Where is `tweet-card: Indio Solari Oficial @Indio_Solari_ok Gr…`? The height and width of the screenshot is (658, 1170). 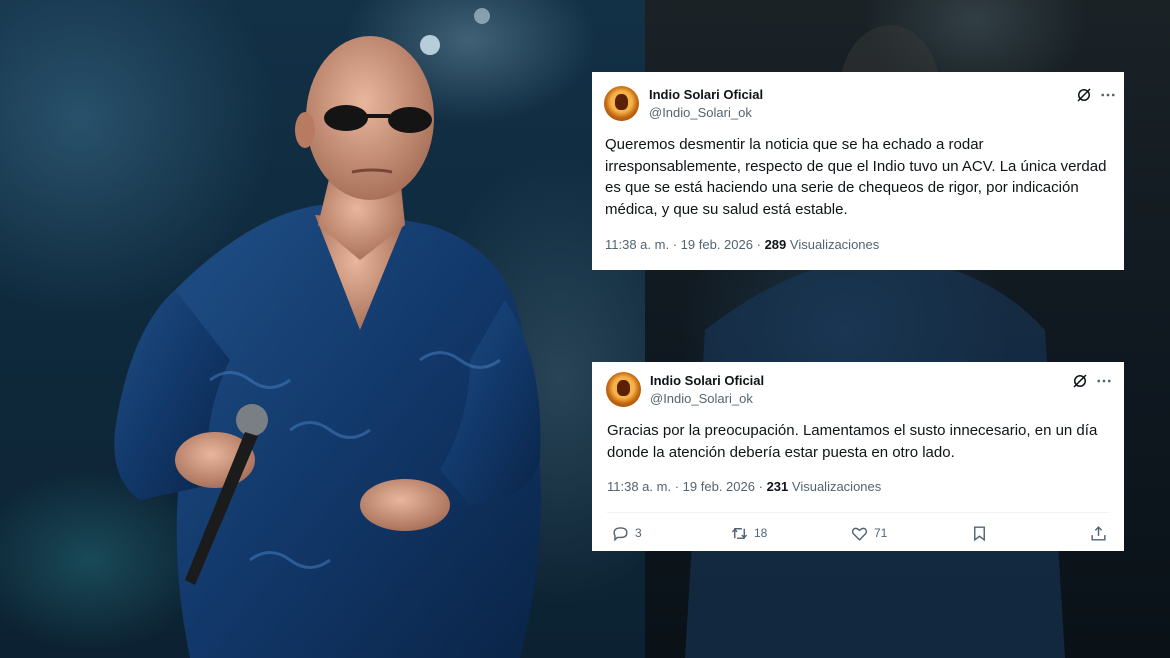
tweet-card: Indio Solari Oficial @Indio_Solari_ok Gr… is located at coordinates (858, 456).